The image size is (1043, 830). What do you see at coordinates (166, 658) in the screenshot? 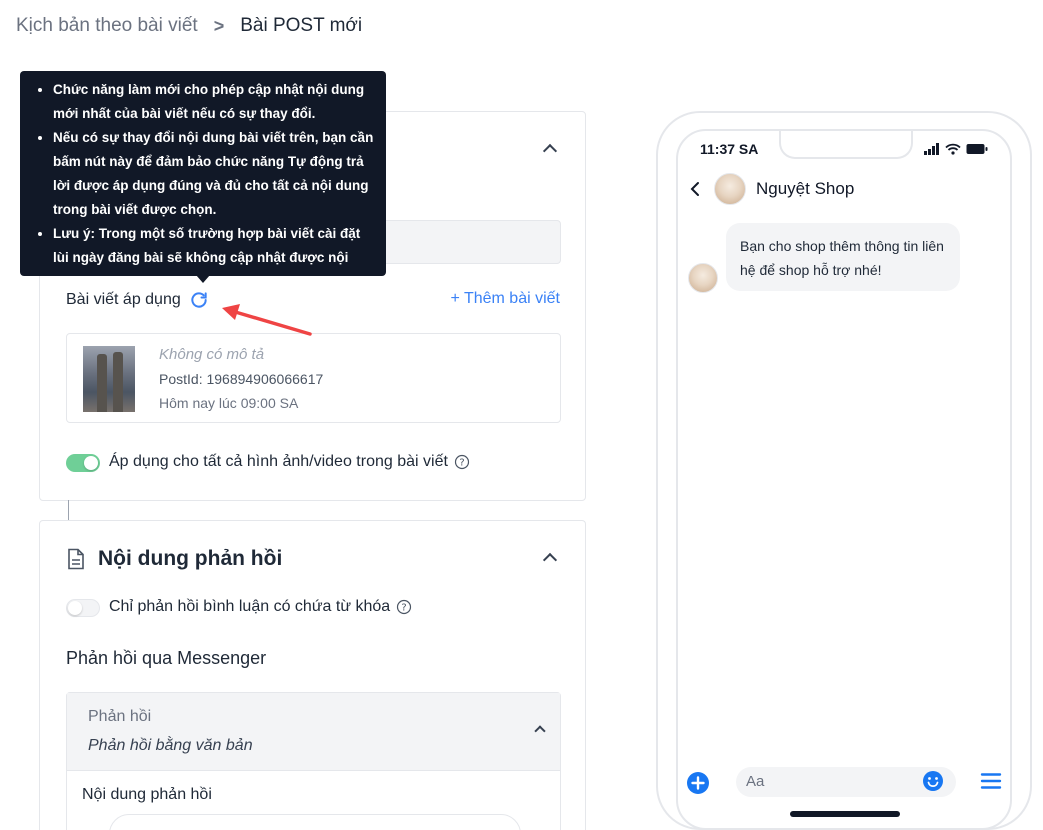
I see `messenger-reply-label: Phản hồi qua Messenger` at bounding box center [166, 658].